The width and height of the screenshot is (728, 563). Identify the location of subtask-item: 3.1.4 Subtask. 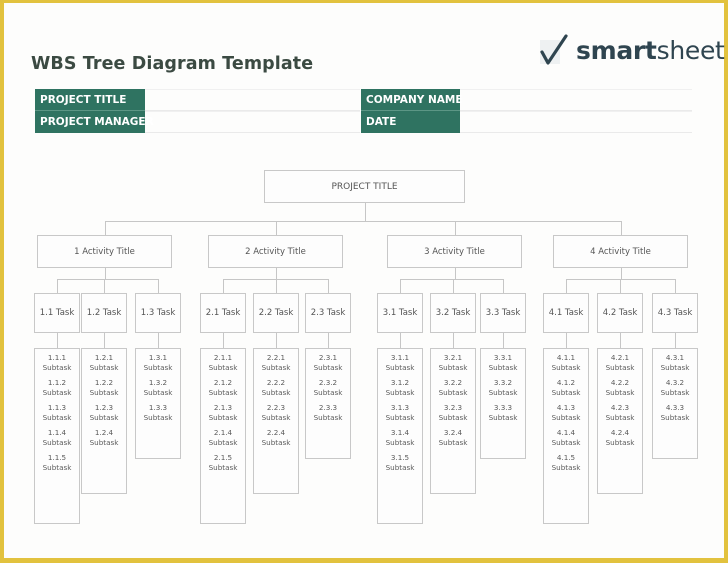
(400, 437).